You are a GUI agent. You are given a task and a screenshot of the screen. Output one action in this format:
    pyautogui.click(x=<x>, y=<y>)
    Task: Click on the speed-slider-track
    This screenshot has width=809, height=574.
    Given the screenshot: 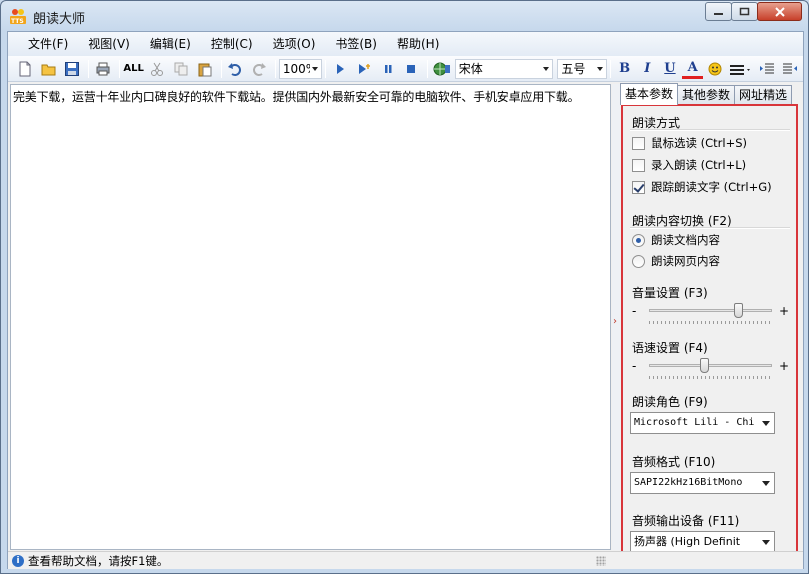 What is the action you would take?
    pyautogui.click(x=710, y=365)
    